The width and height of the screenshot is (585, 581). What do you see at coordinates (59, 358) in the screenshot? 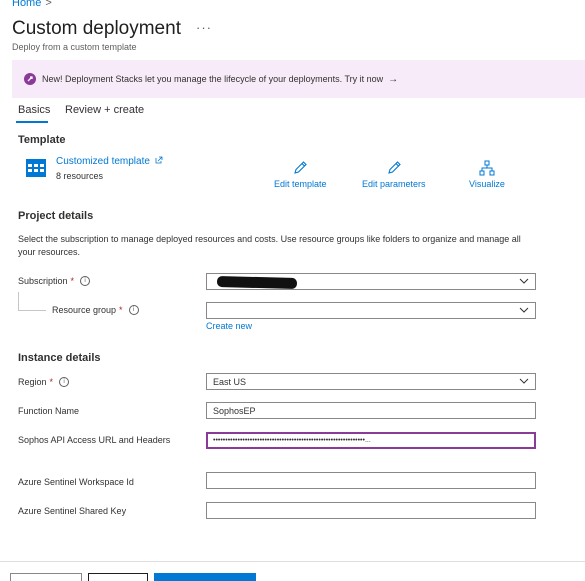
I see `instance-details-heading: Instance details` at bounding box center [59, 358].